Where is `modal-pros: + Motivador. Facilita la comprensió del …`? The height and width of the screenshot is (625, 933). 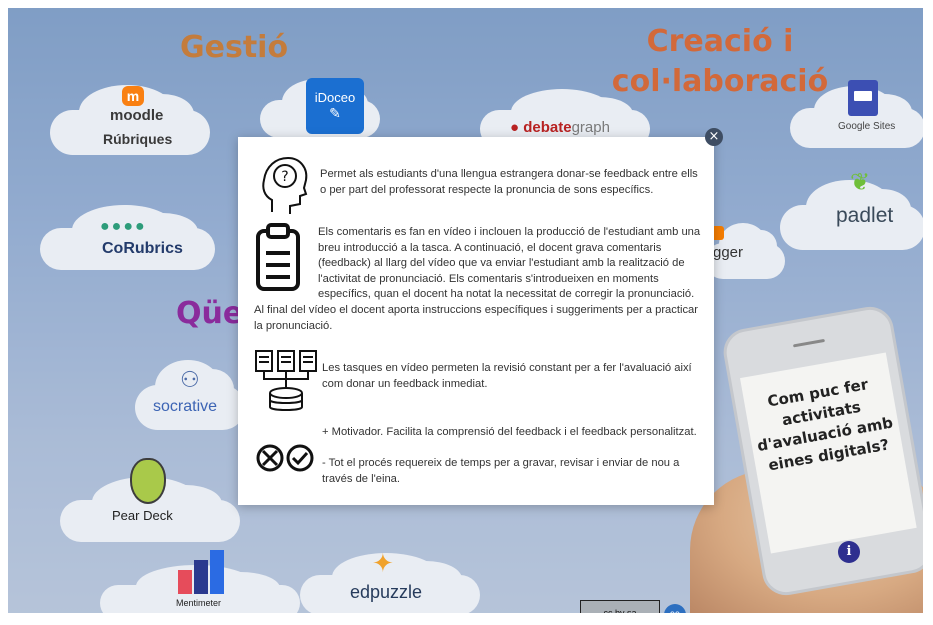
modal-pros: + Motivador. Facilita la comprensió del … is located at coordinates (509, 432).